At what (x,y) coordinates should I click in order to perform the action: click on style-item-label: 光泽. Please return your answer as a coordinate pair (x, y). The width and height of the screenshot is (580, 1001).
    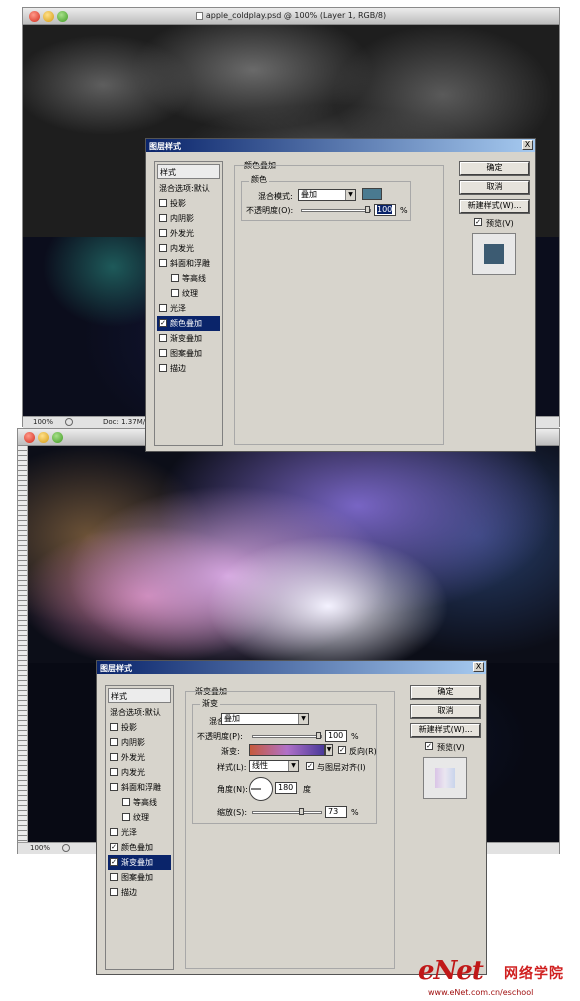
    Looking at the image, I should click on (129, 832).